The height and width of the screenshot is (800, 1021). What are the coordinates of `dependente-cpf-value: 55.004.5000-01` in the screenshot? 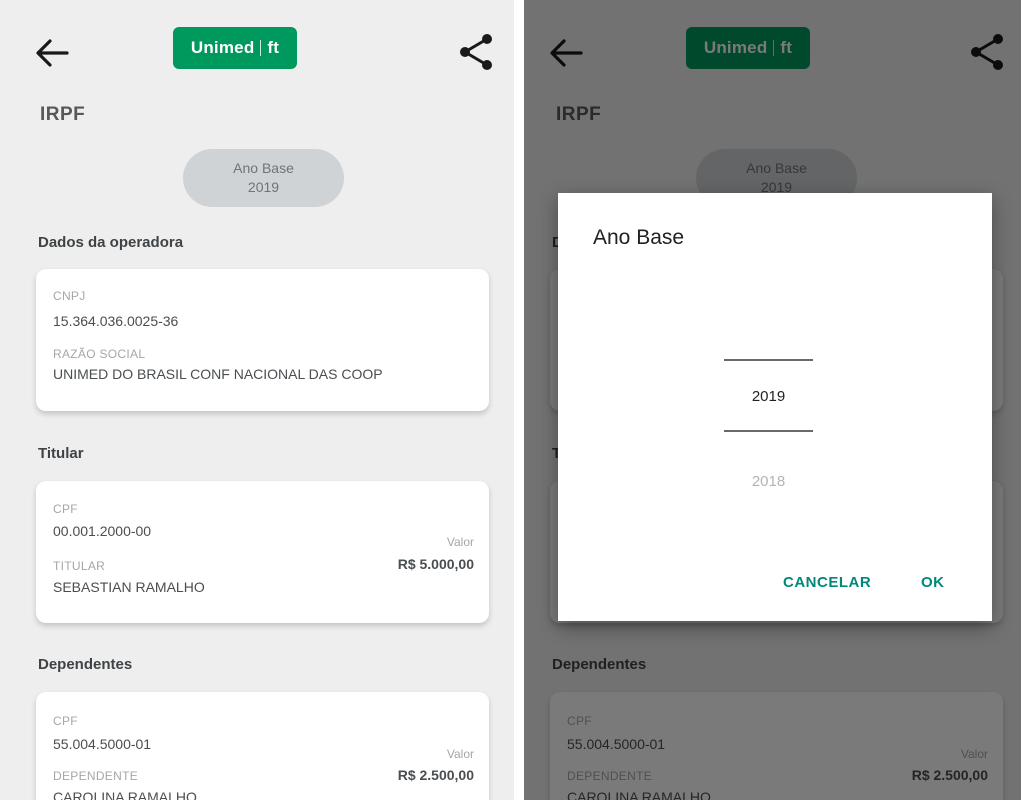 It's located at (102, 744).